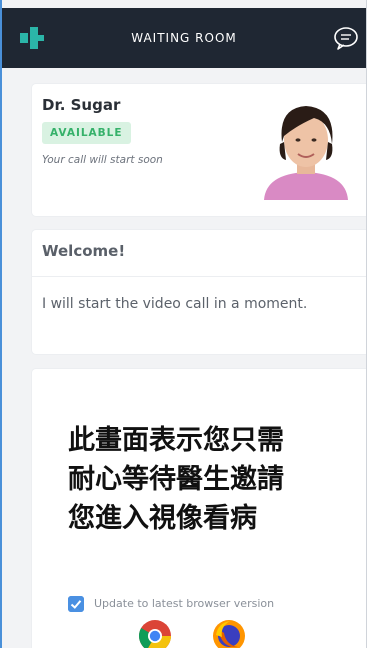 The width and height of the screenshot is (367, 648). What do you see at coordinates (306, 146) in the screenshot?
I see `doctor-avatar` at bounding box center [306, 146].